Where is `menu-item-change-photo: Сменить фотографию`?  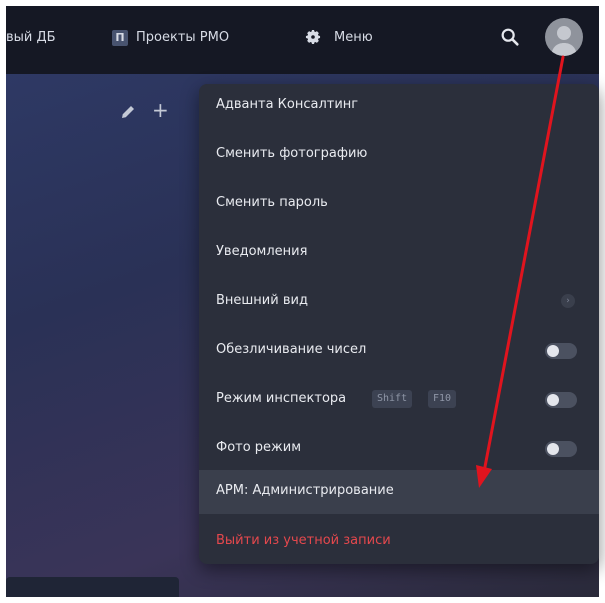
menu-item-change-photo: Сменить фотографию is located at coordinates (399, 155).